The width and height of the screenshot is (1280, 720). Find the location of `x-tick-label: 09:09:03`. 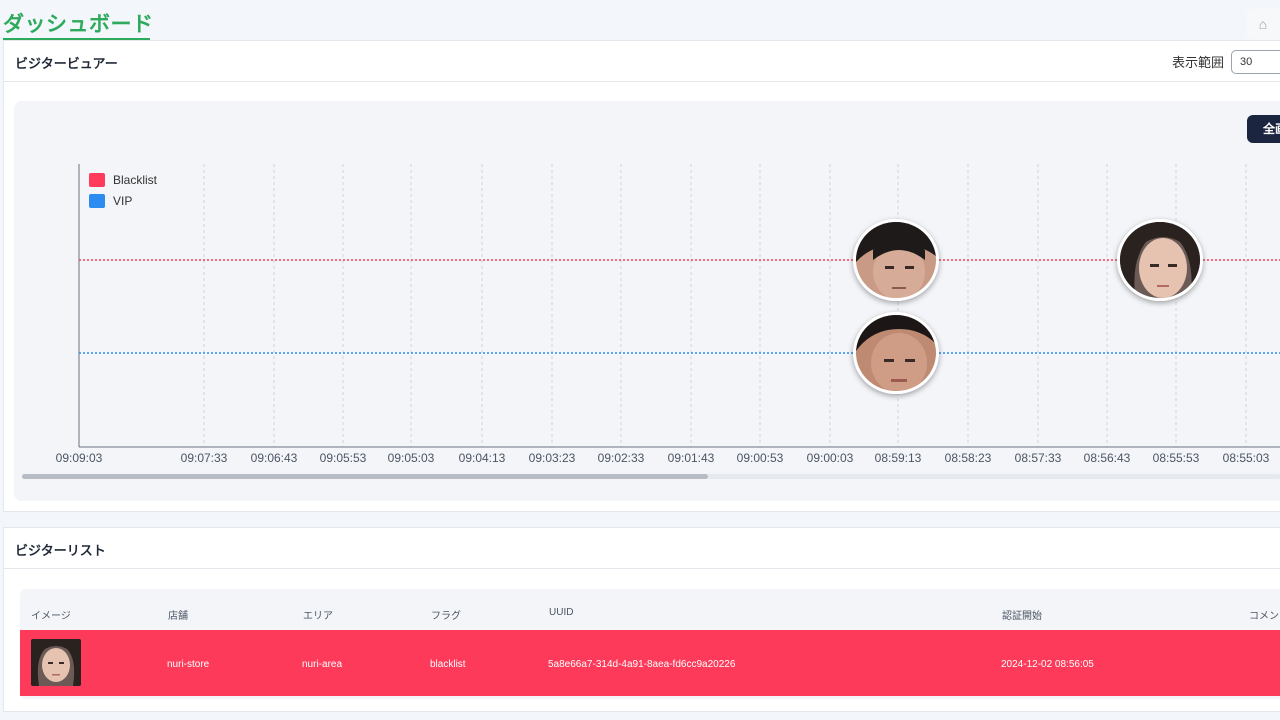

x-tick-label: 09:09:03 is located at coordinates (79, 458).